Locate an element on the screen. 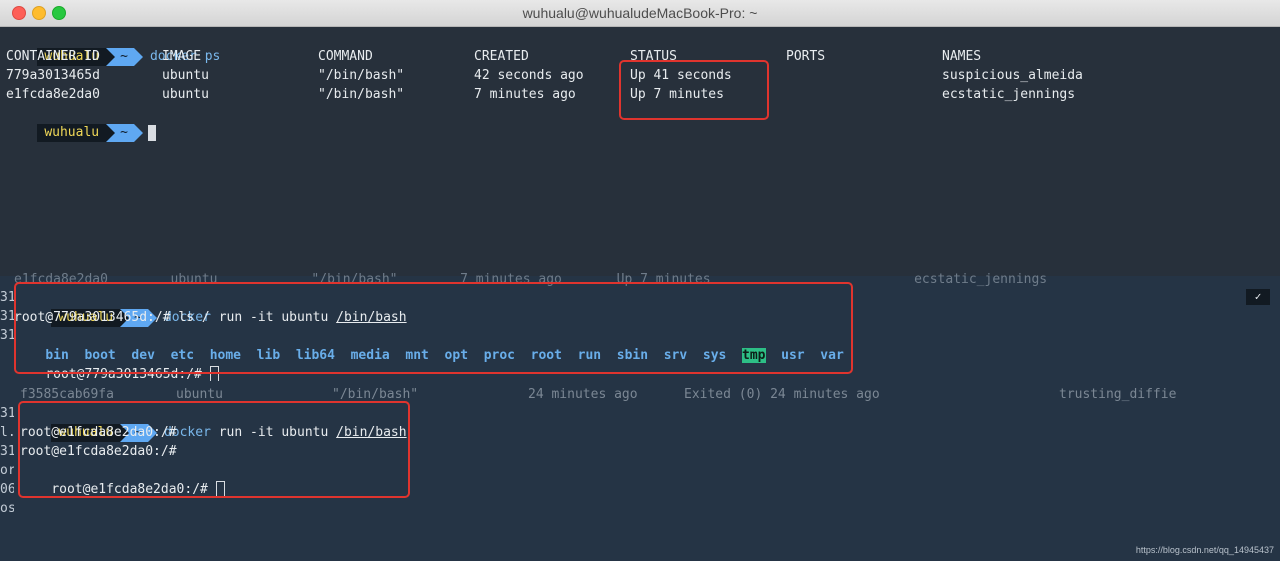 This screenshot has height=561, width=1280. header-image: IMAGE is located at coordinates (182, 56).